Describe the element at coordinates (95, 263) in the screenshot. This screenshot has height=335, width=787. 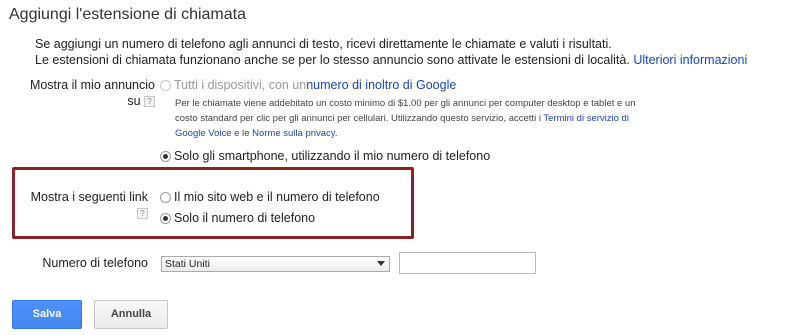
I see `phone-number-label: Numero di telefono` at that location.